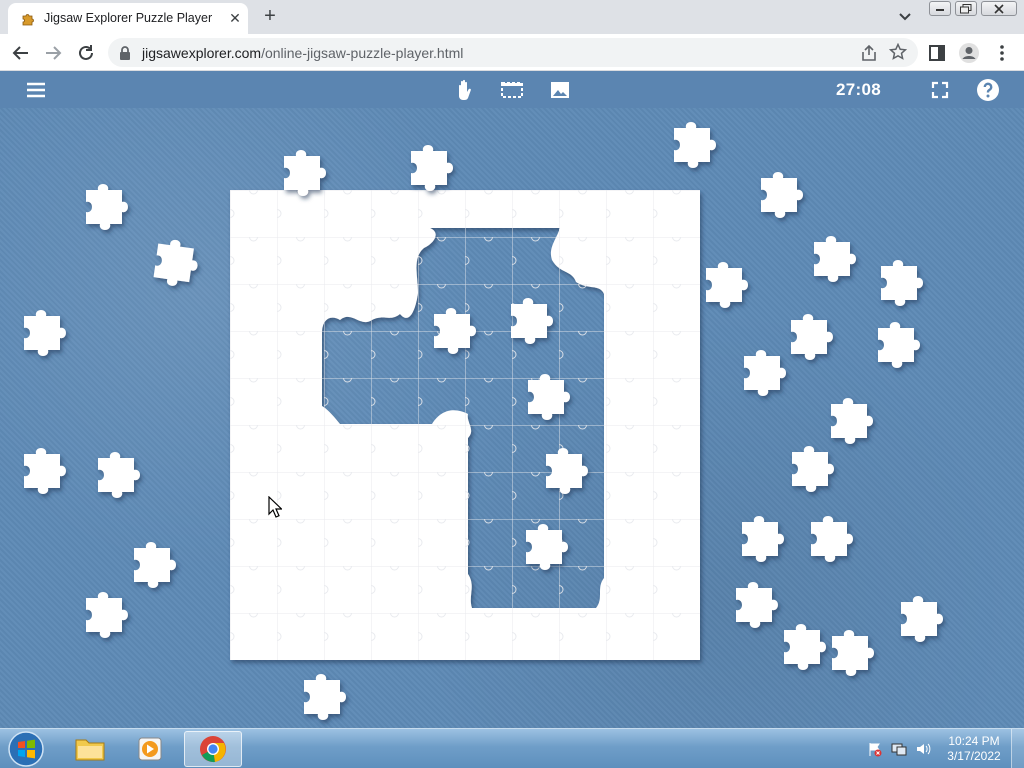 The image size is (1024, 768). Describe the element at coordinates (125, 53) in the screenshot. I see `lock-icon` at that location.